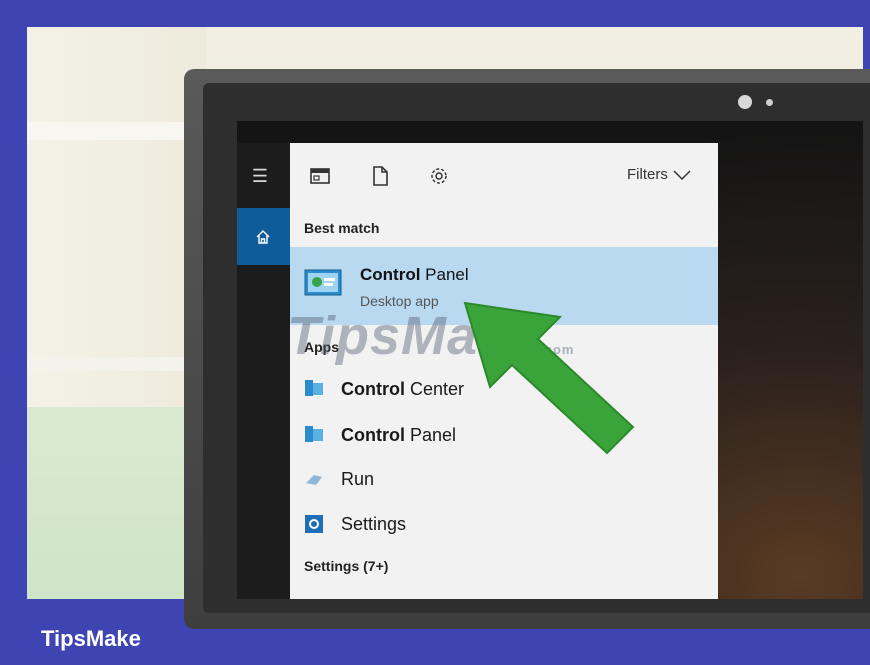 Image resolution: width=870 pixels, height=665 pixels. I want to click on run-icon, so click(314, 480).